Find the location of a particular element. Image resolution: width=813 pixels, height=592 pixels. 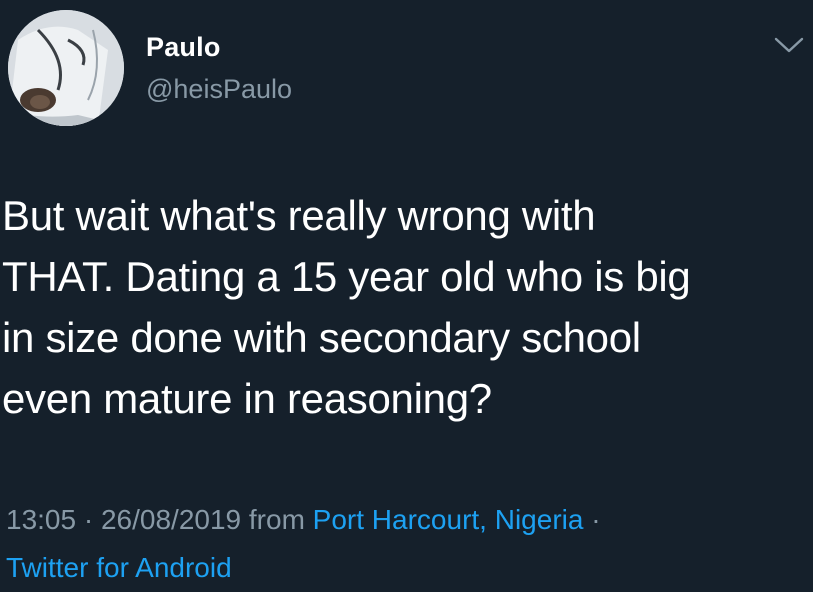

from-label: from is located at coordinates (277, 519).